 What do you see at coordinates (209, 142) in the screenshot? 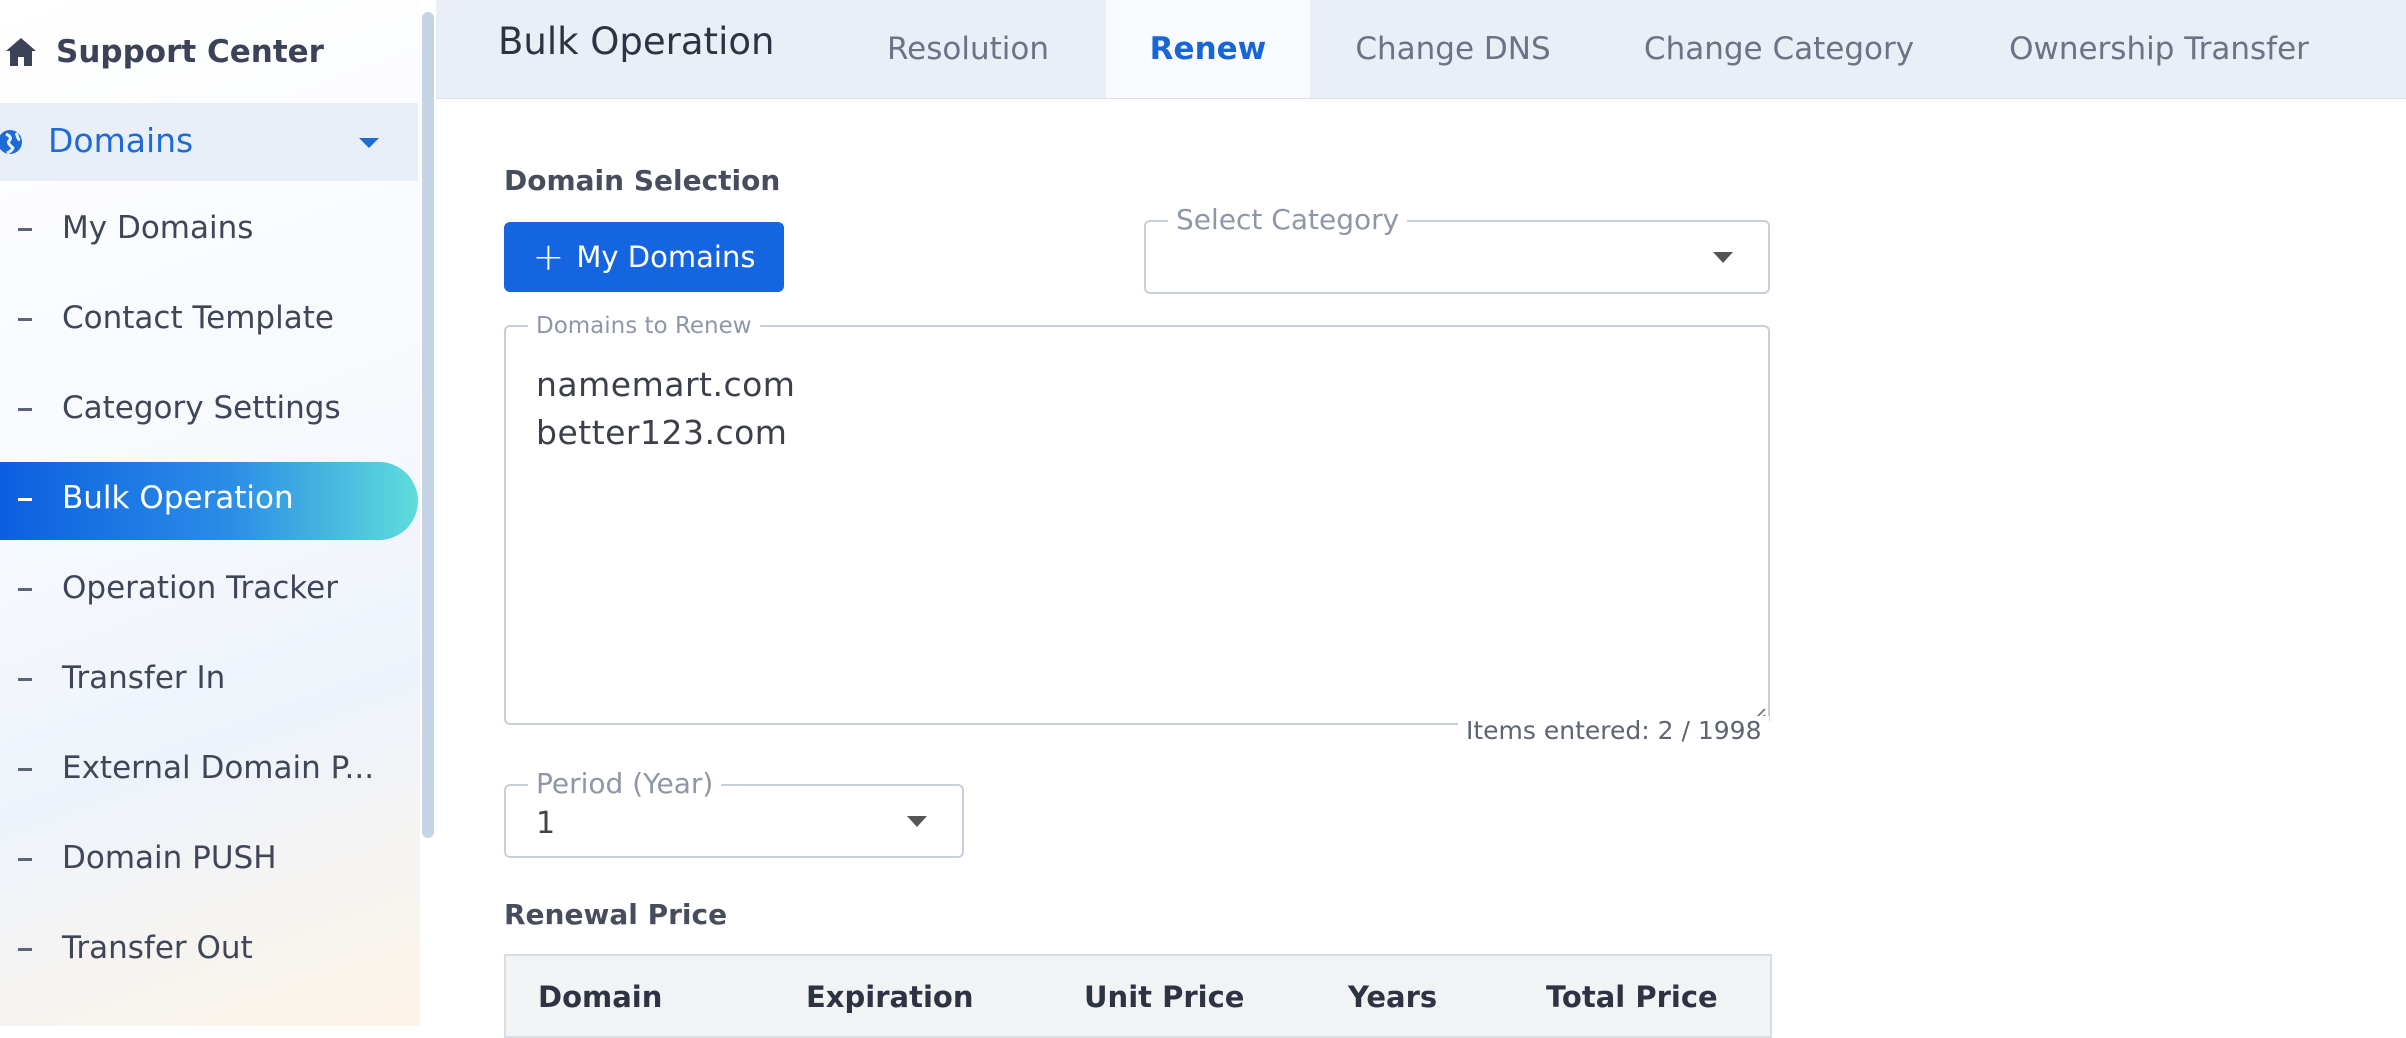
I see `sidebar-group-domains: Domains` at bounding box center [209, 142].